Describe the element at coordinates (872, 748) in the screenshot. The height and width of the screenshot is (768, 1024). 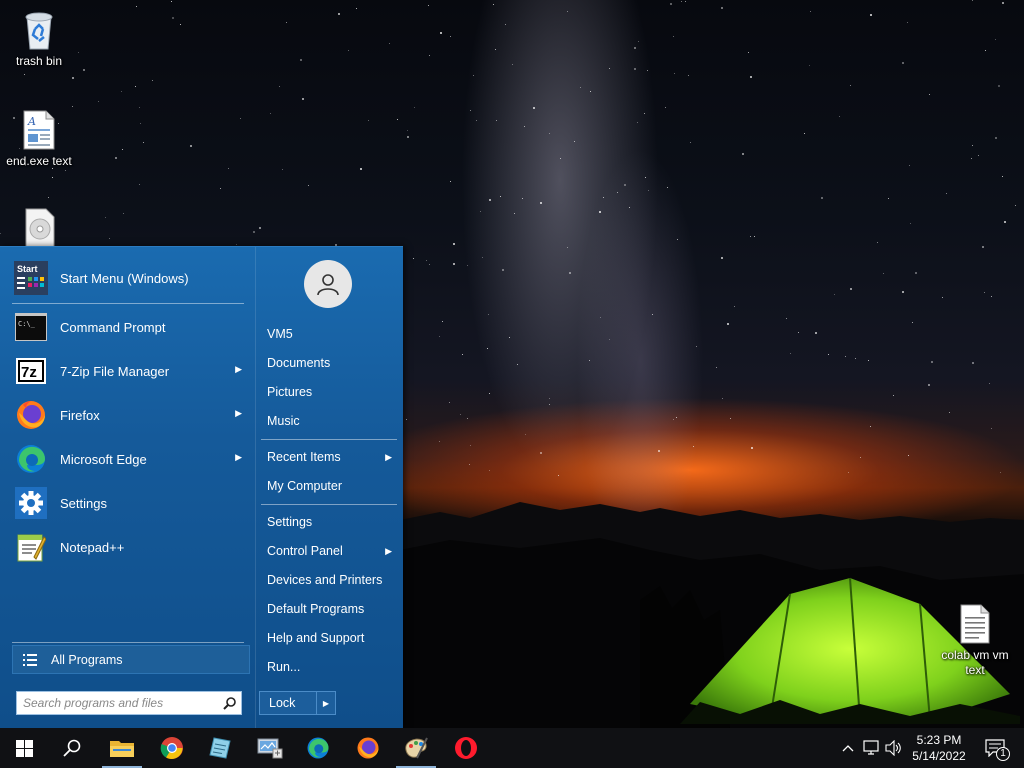
I see `network-icon` at that location.